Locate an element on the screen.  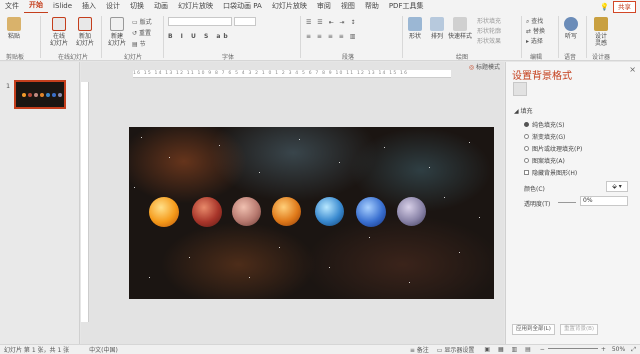
notes-label: 备注 is located at coordinates (422, 350).